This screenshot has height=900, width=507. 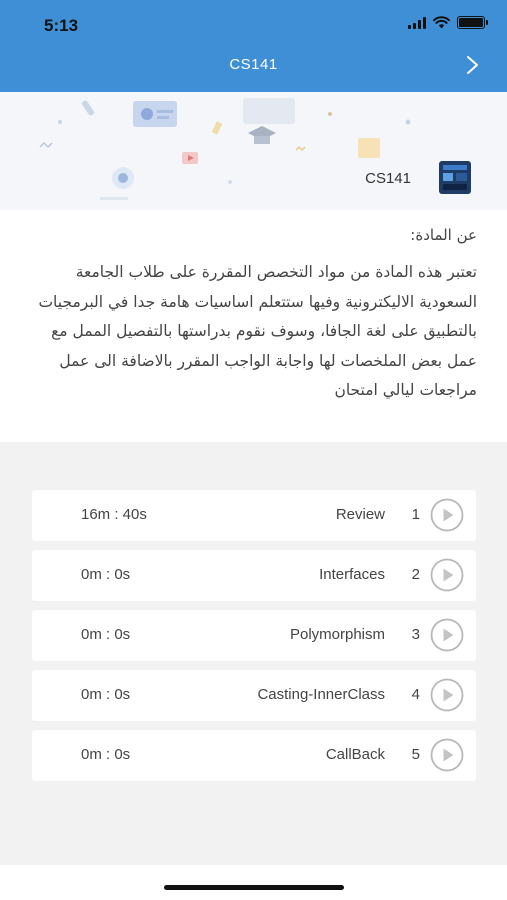 What do you see at coordinates (254, 887) in the screenshot?
I see `home-indicator` at bounding box center [254, 887].